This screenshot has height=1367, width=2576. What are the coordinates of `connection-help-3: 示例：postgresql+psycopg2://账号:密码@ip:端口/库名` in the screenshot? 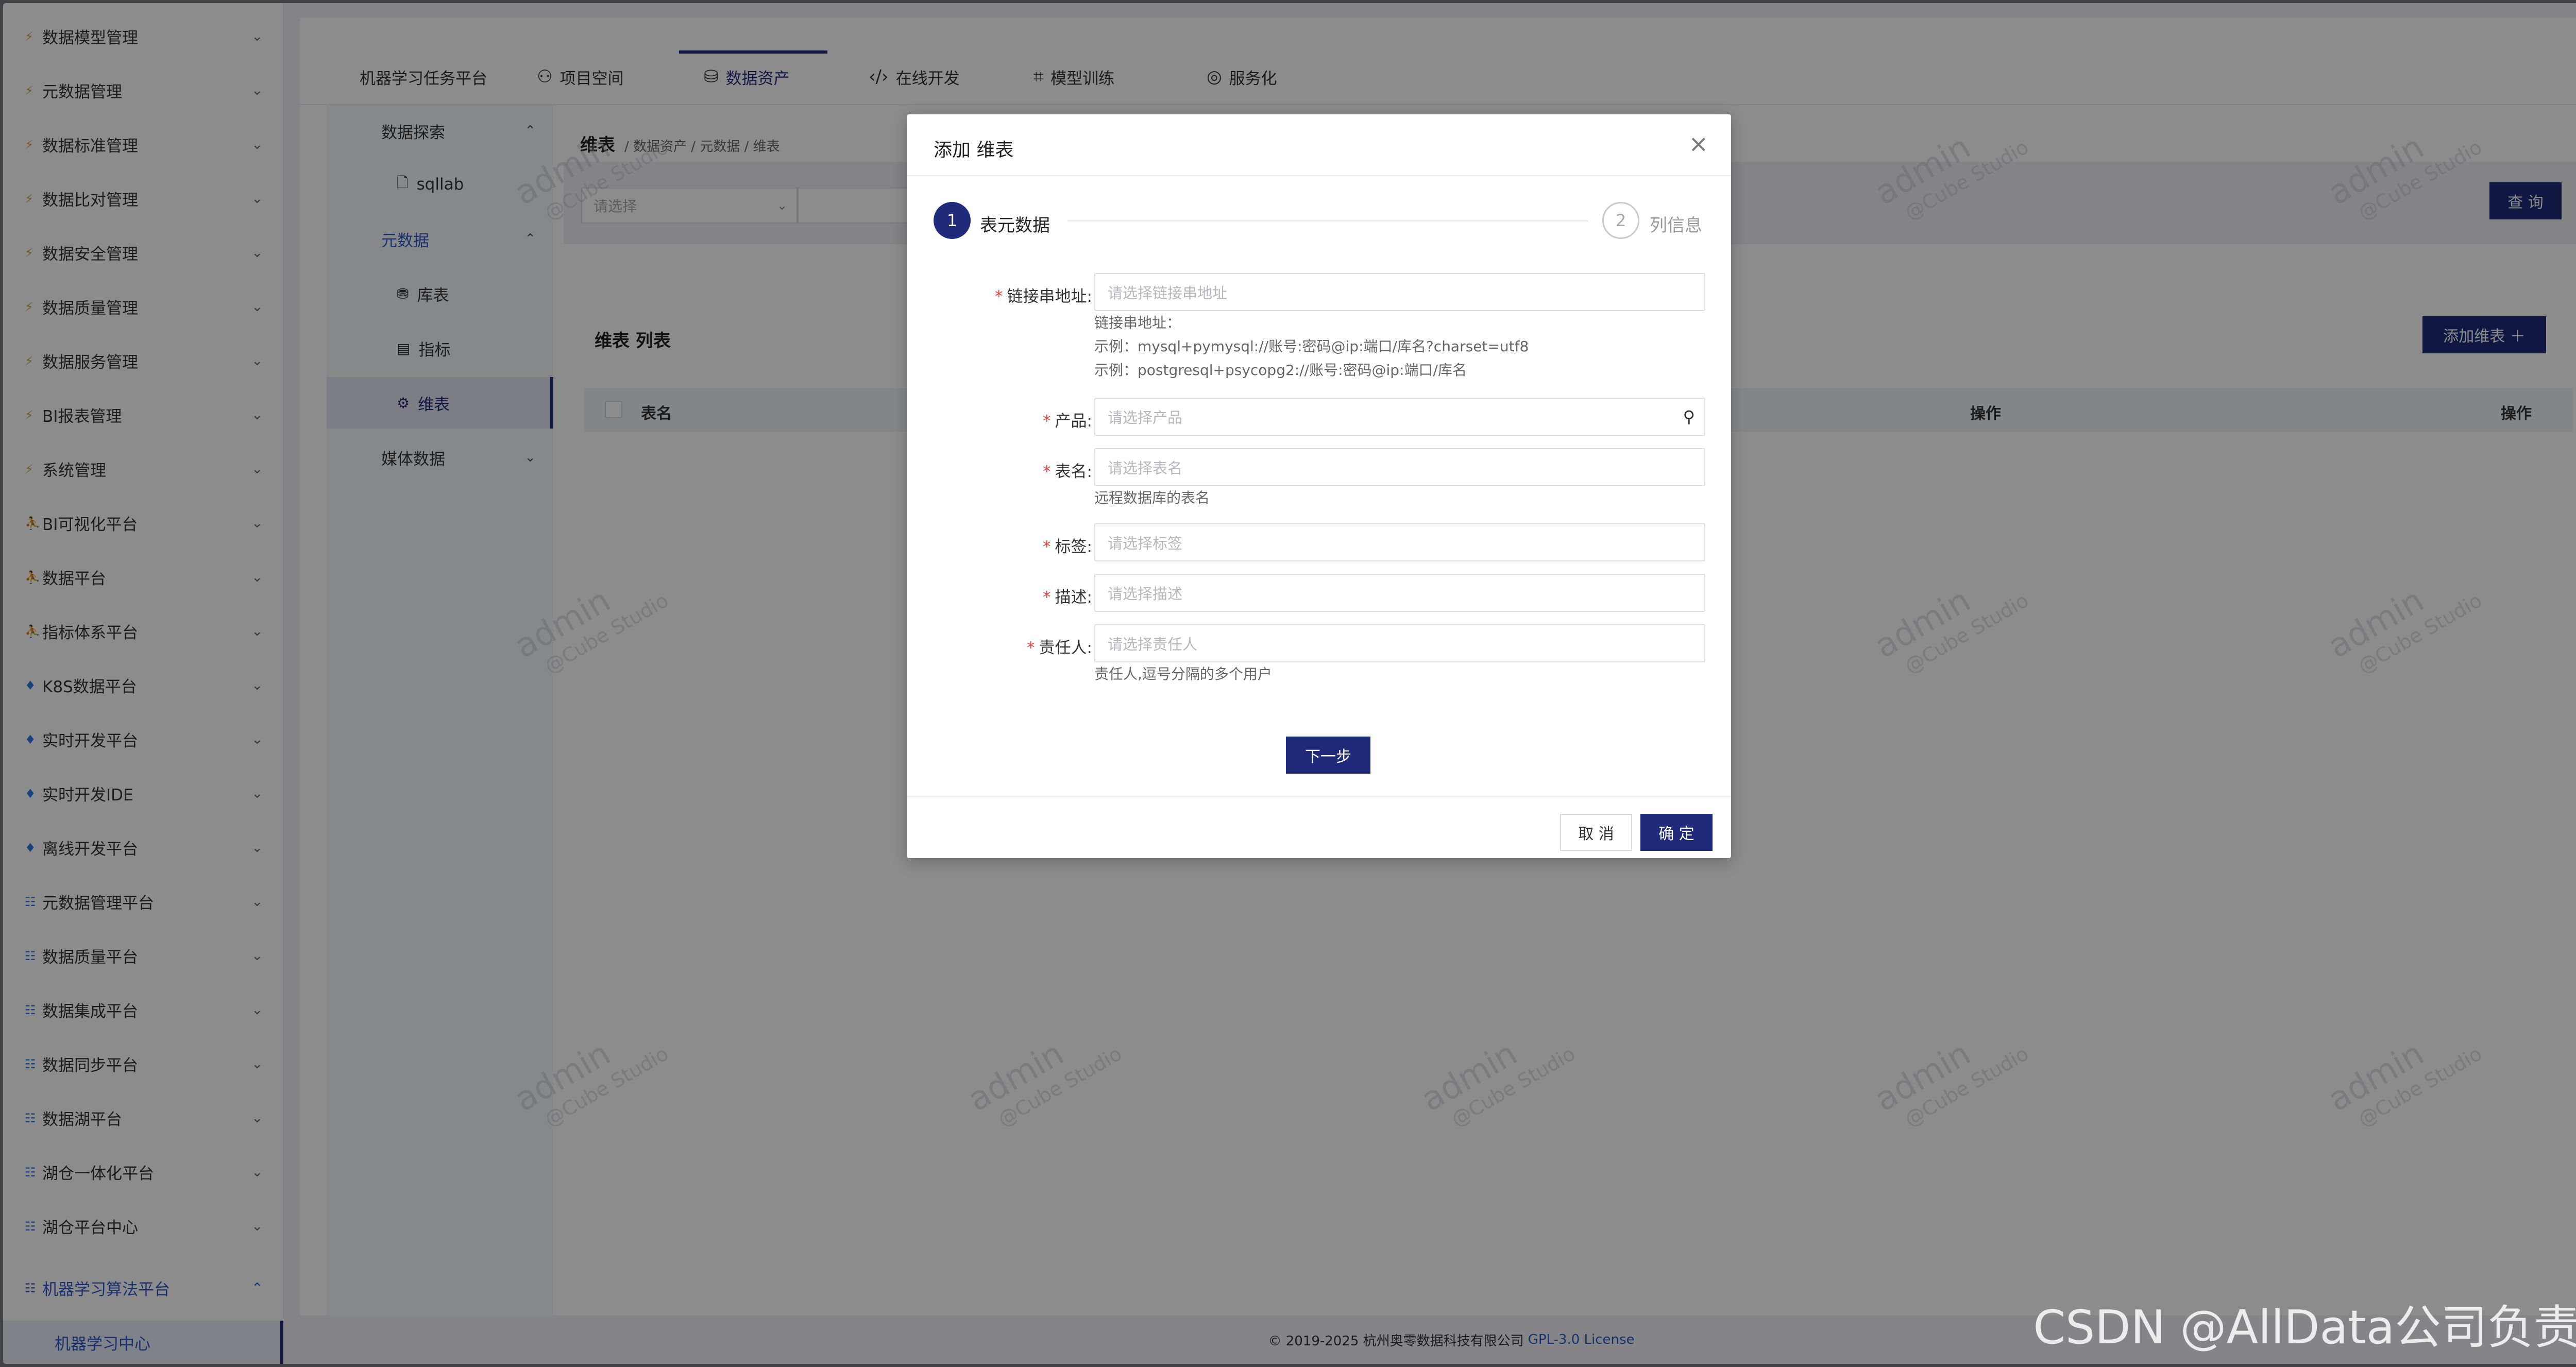 It's located at (1280, 370).